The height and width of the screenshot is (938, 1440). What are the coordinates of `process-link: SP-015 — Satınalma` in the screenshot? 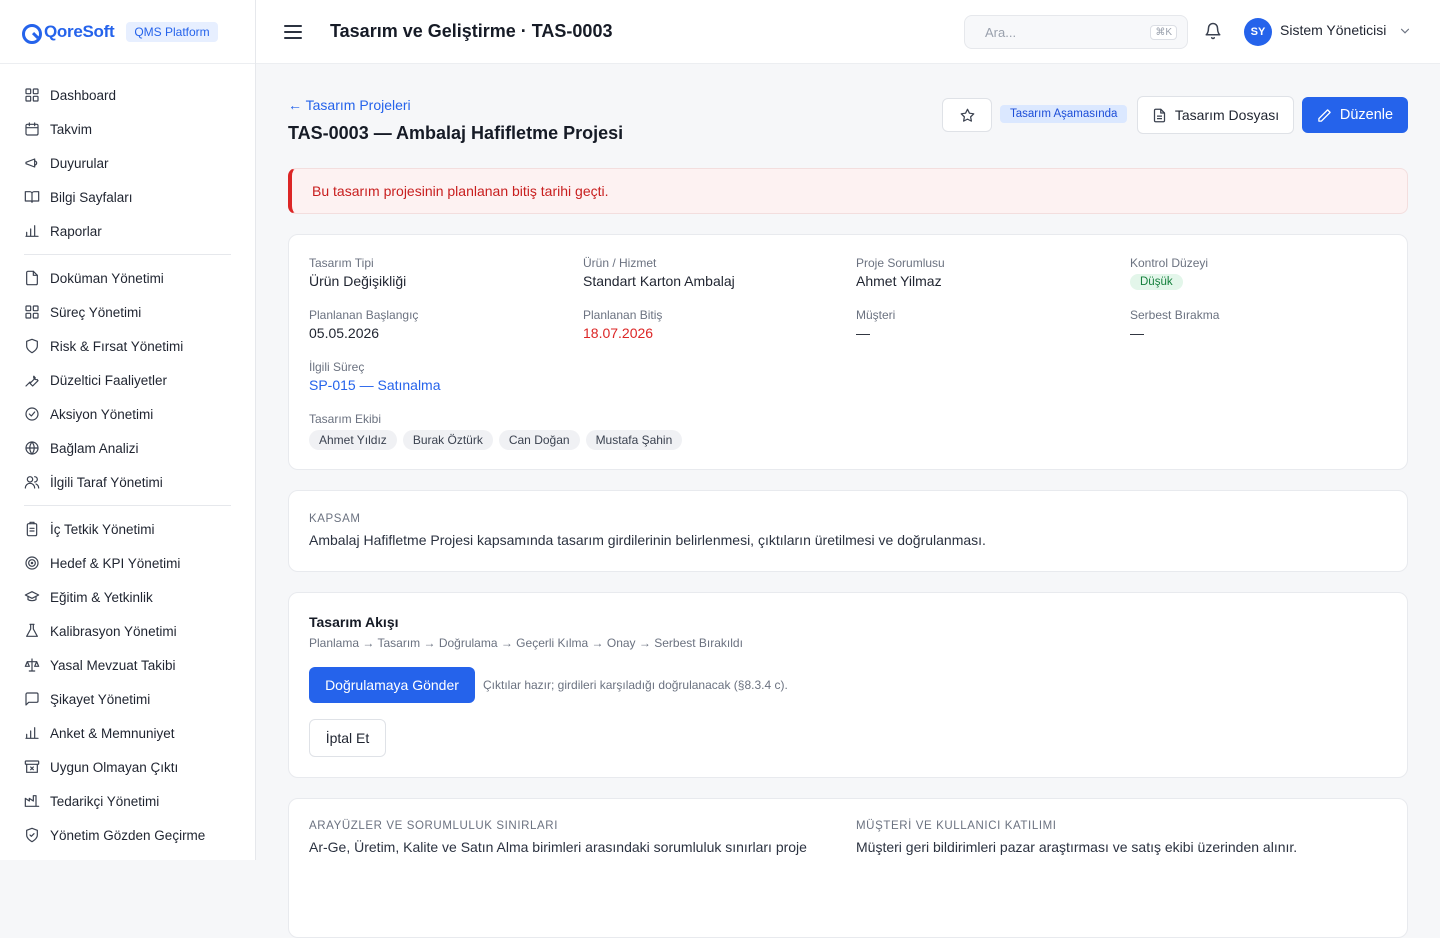 It's located at (375, 385).